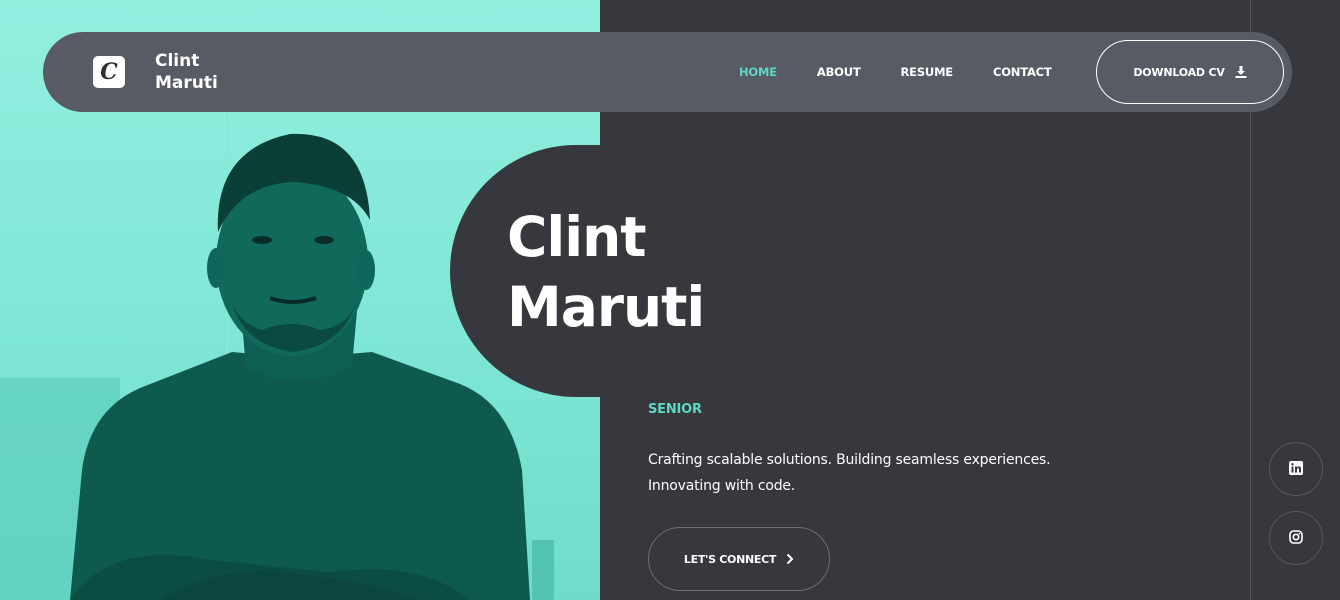 The width and height of the screenshot is (1340, 600). I want to click on tagline-line: Innovating with code., so click(722, 486).